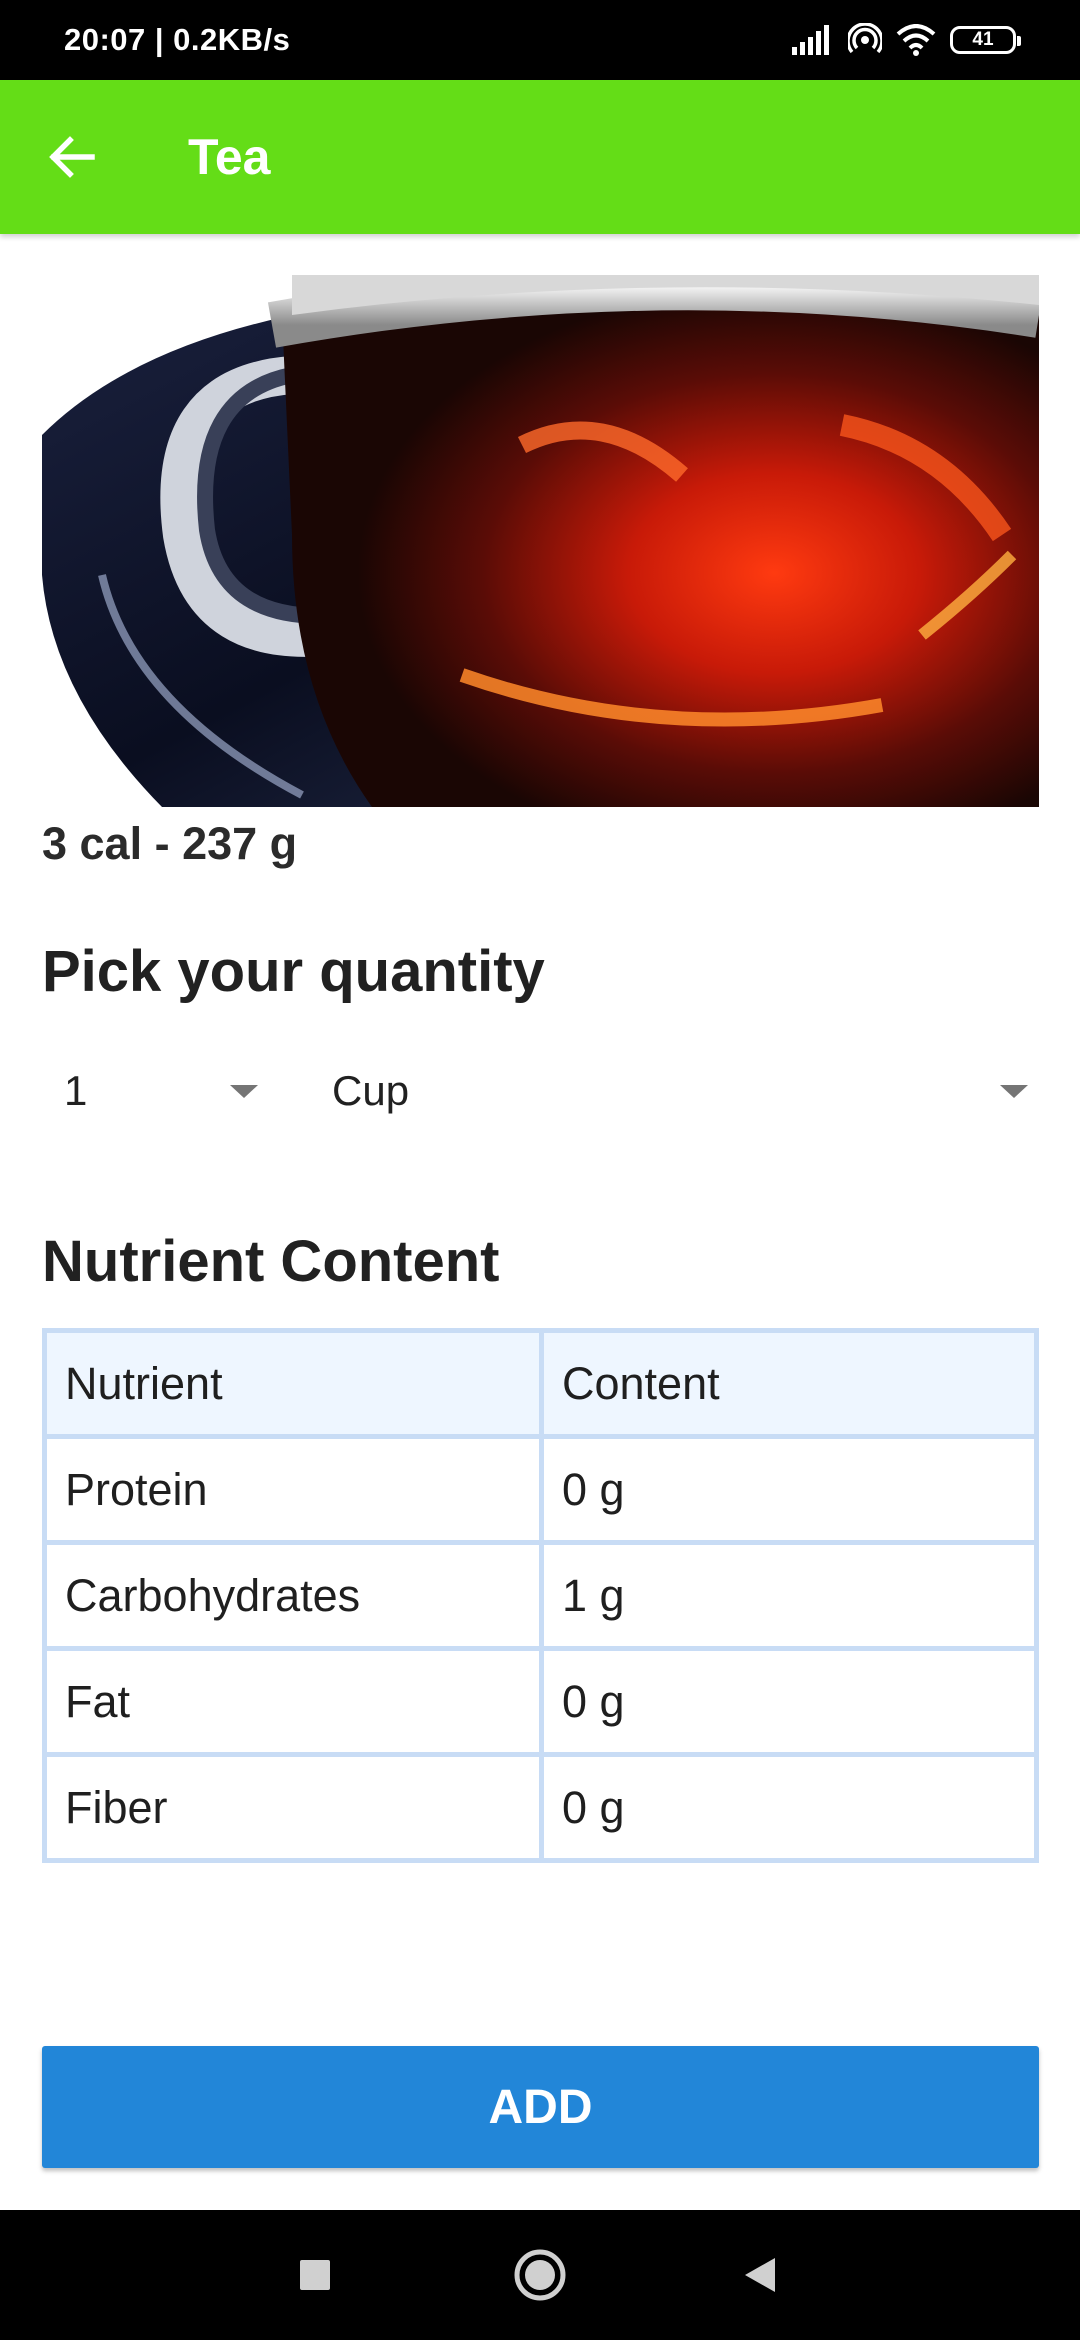  I want to click on nutrient-name: Carbohydrates, so click(293, 1595).